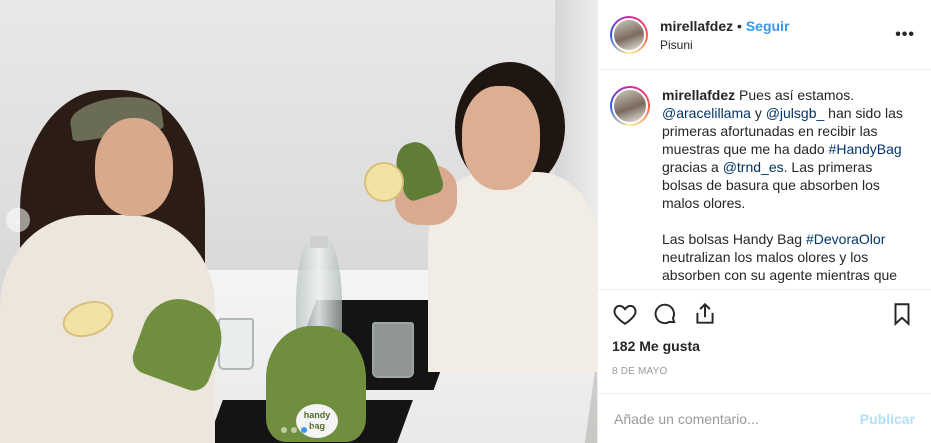  What do you see at coordinates (384, 182) in the screenshot?
I see `product-tag` at bounding box center [384, 182].